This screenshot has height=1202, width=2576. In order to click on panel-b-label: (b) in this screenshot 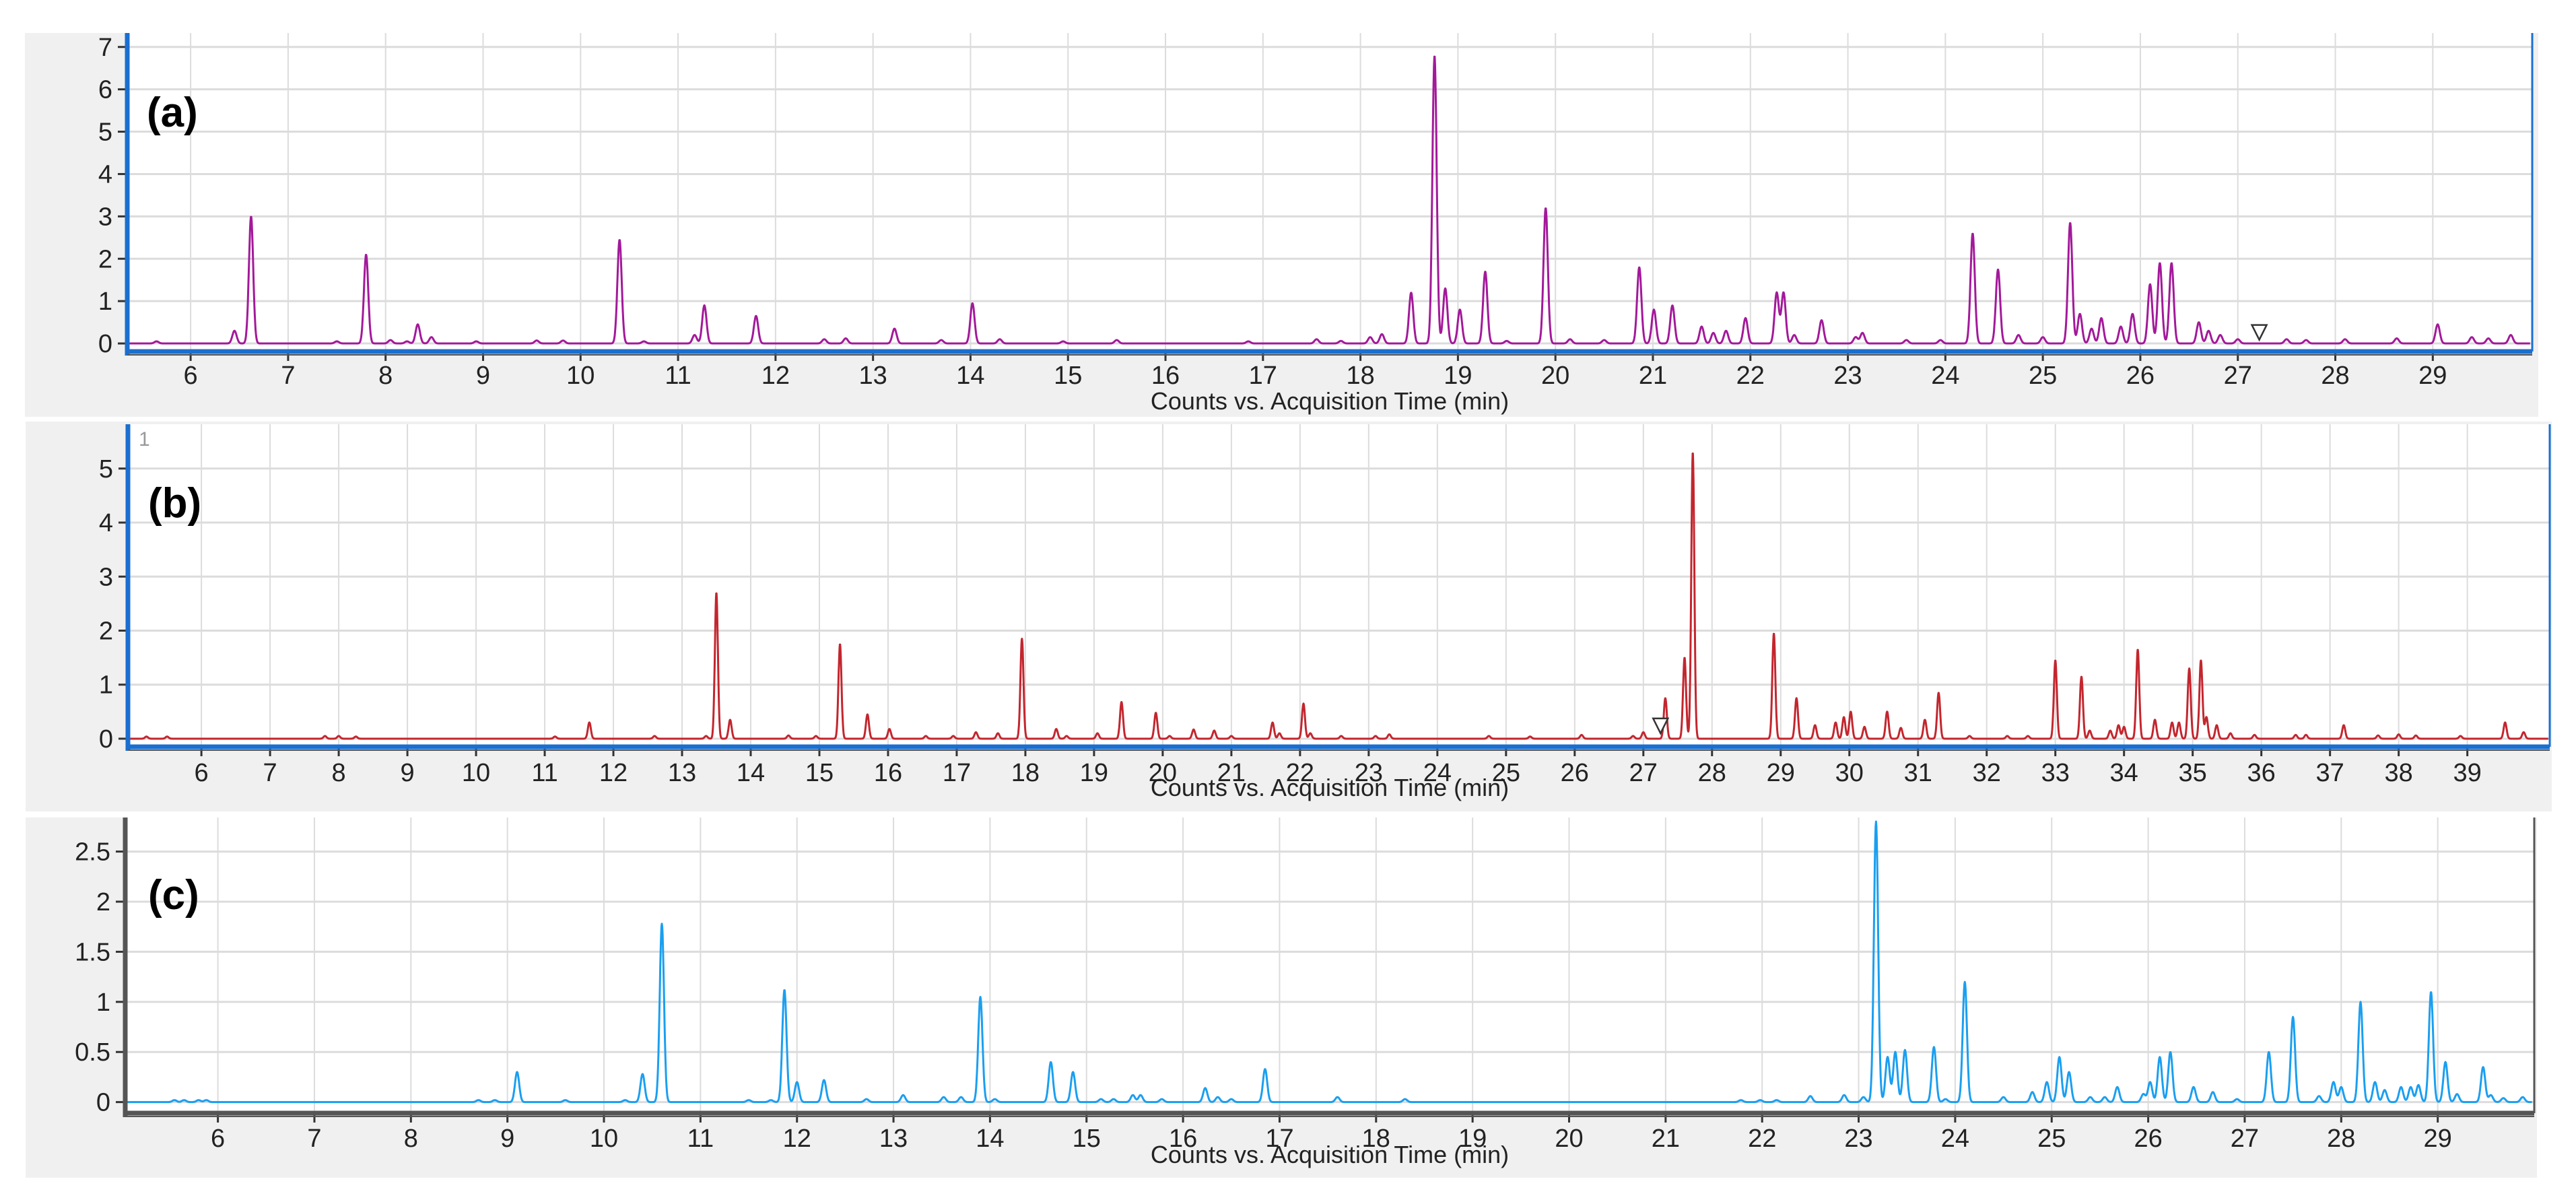, I will do `click(174, 504)`.